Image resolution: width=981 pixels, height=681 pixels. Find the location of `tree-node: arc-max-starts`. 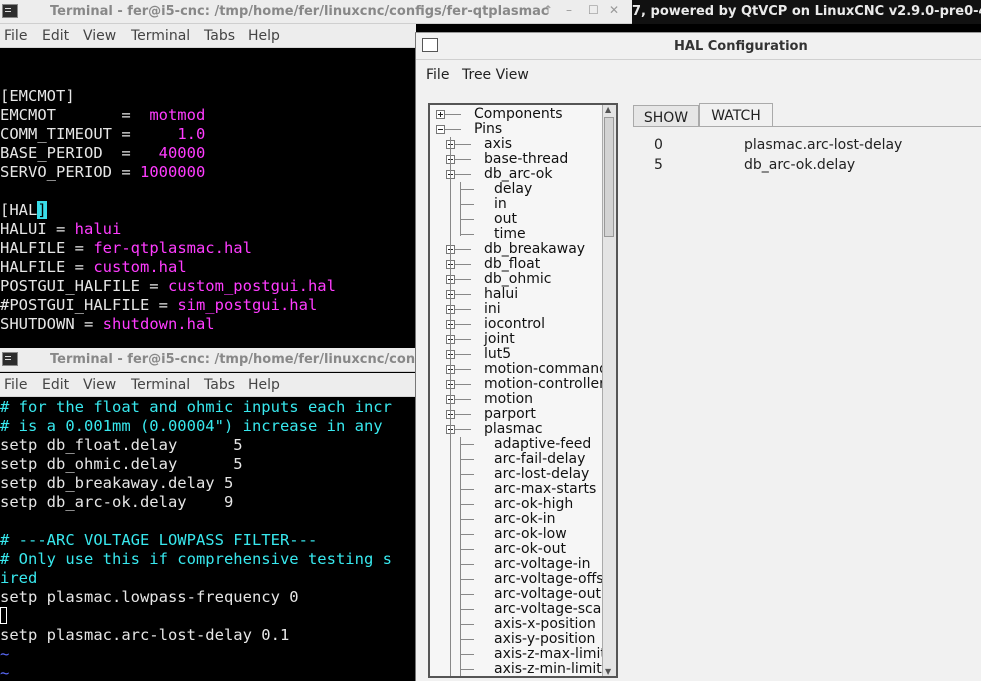

tree-node: arc-max-starts is located at coordinates (545, 489).